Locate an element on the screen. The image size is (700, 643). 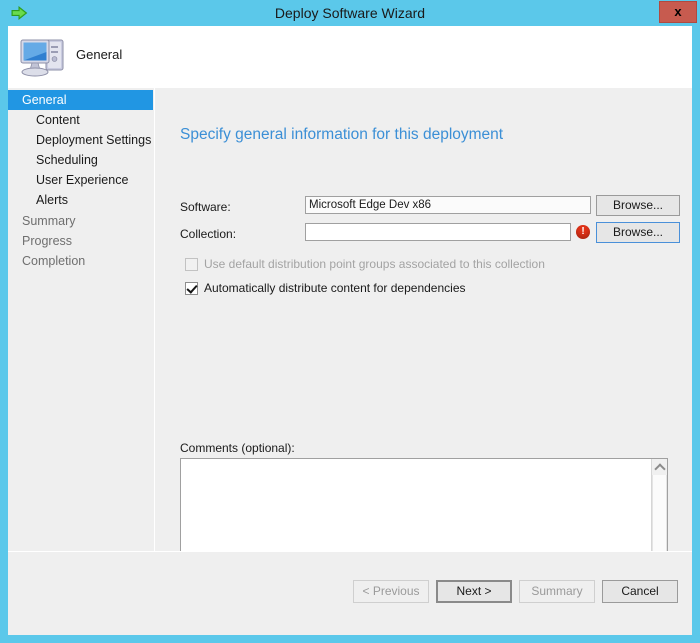
collection-label: Collection: is located at coordinates (208, 234).